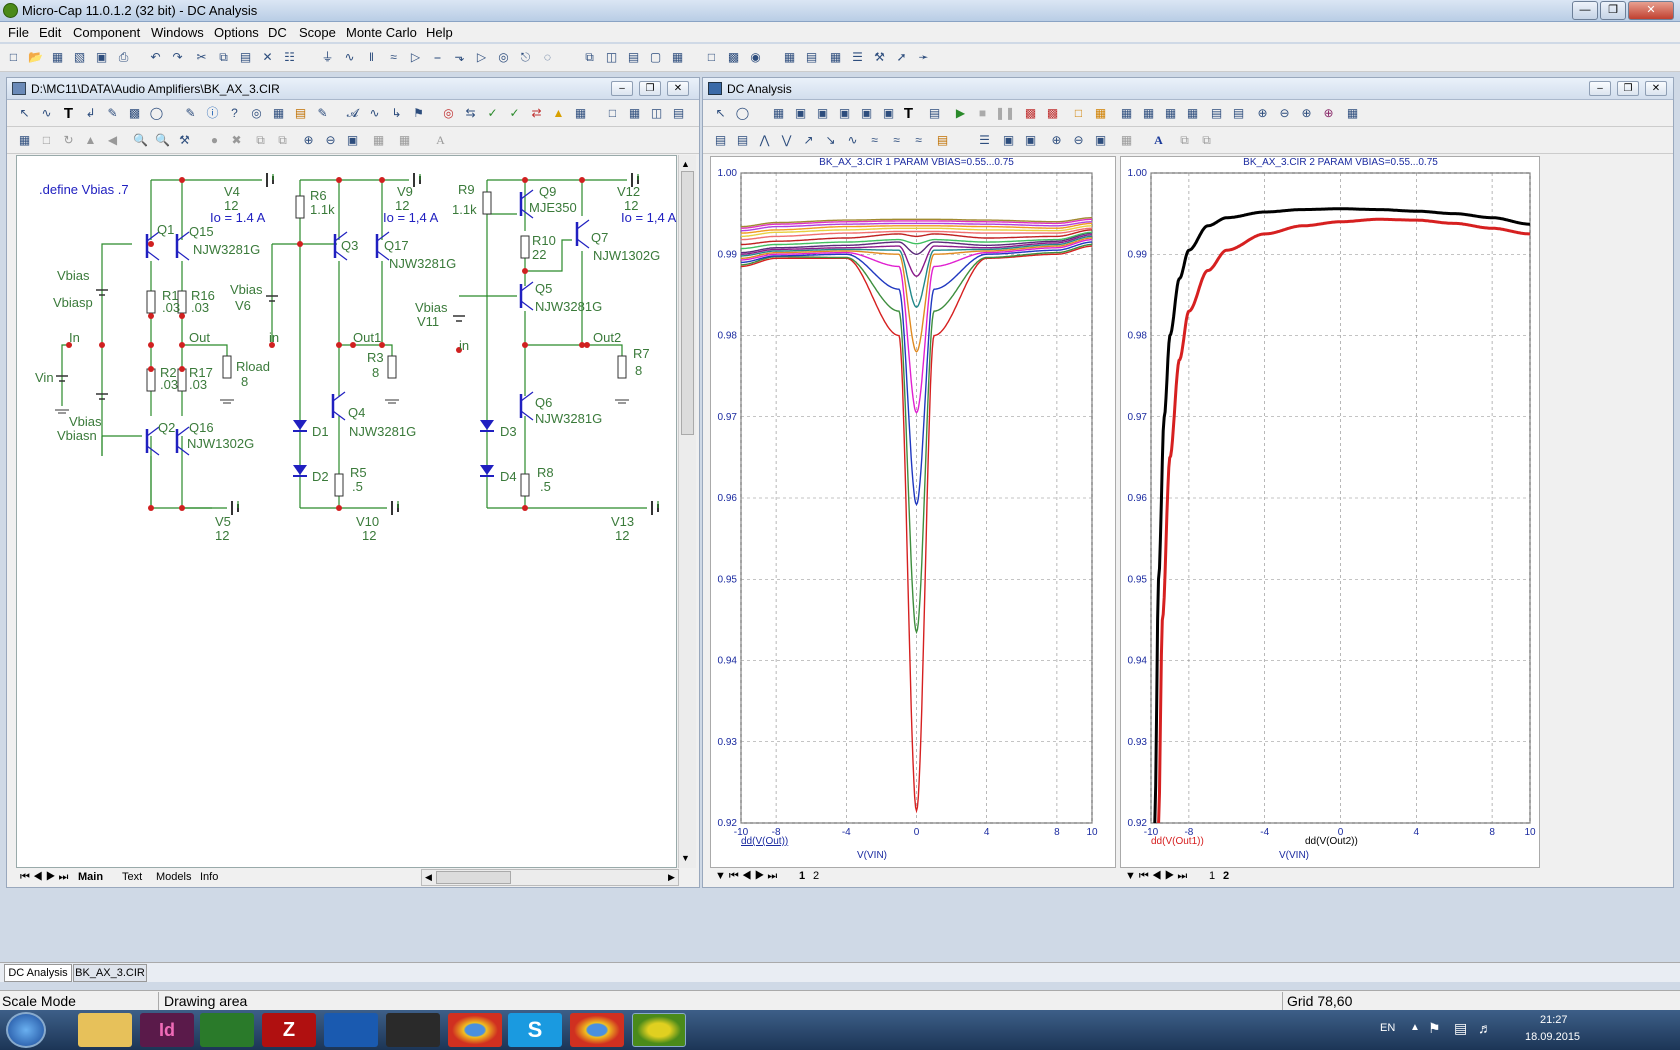 The width and height of the screenshot is (1680, 1050). I want to click on text-attr-icon: 𝓐, so click(352, 113).